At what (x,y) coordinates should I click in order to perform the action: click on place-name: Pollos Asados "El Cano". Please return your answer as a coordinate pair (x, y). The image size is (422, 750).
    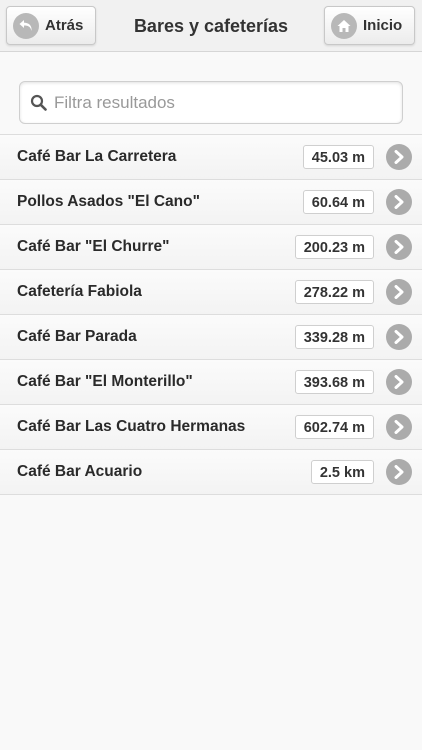
    Looking at the image, I should click on (108, 201).